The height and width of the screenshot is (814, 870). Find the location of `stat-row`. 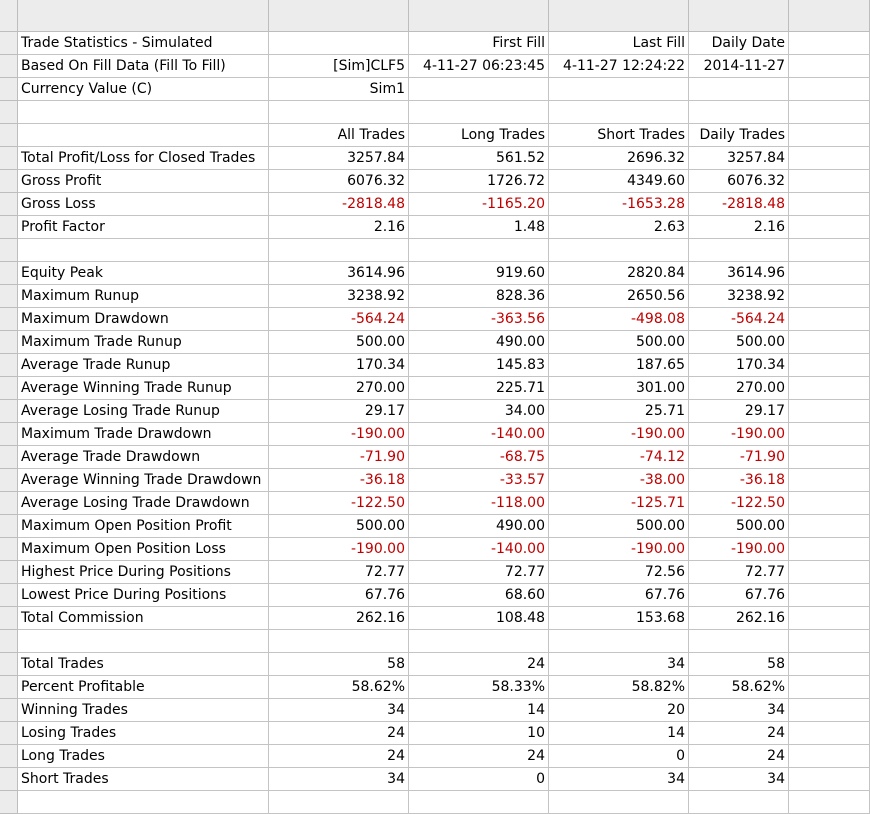

stat-row is located at coordinates (435, 112).